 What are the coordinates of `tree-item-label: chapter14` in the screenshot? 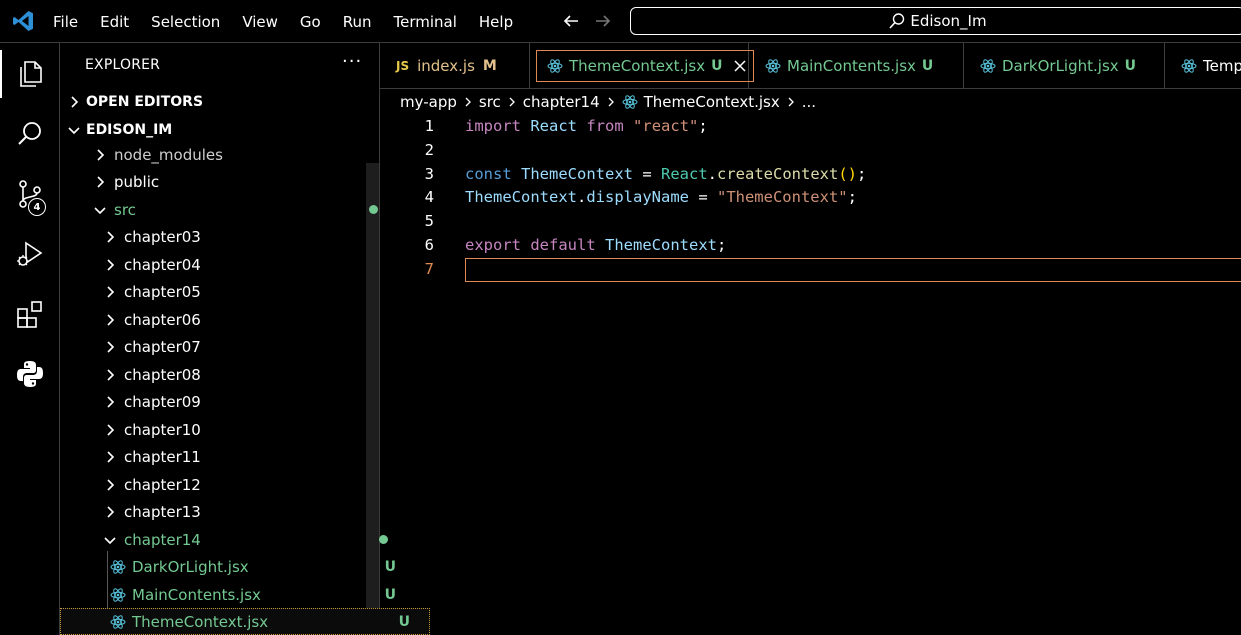 It's located at (162, 539).